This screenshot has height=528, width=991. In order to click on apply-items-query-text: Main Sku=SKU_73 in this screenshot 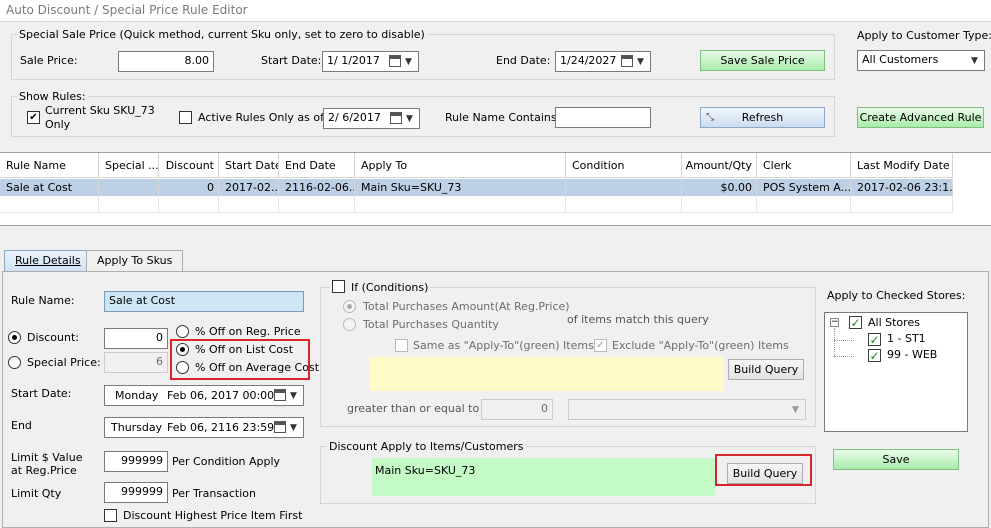, I will do `click(425, 470)`.